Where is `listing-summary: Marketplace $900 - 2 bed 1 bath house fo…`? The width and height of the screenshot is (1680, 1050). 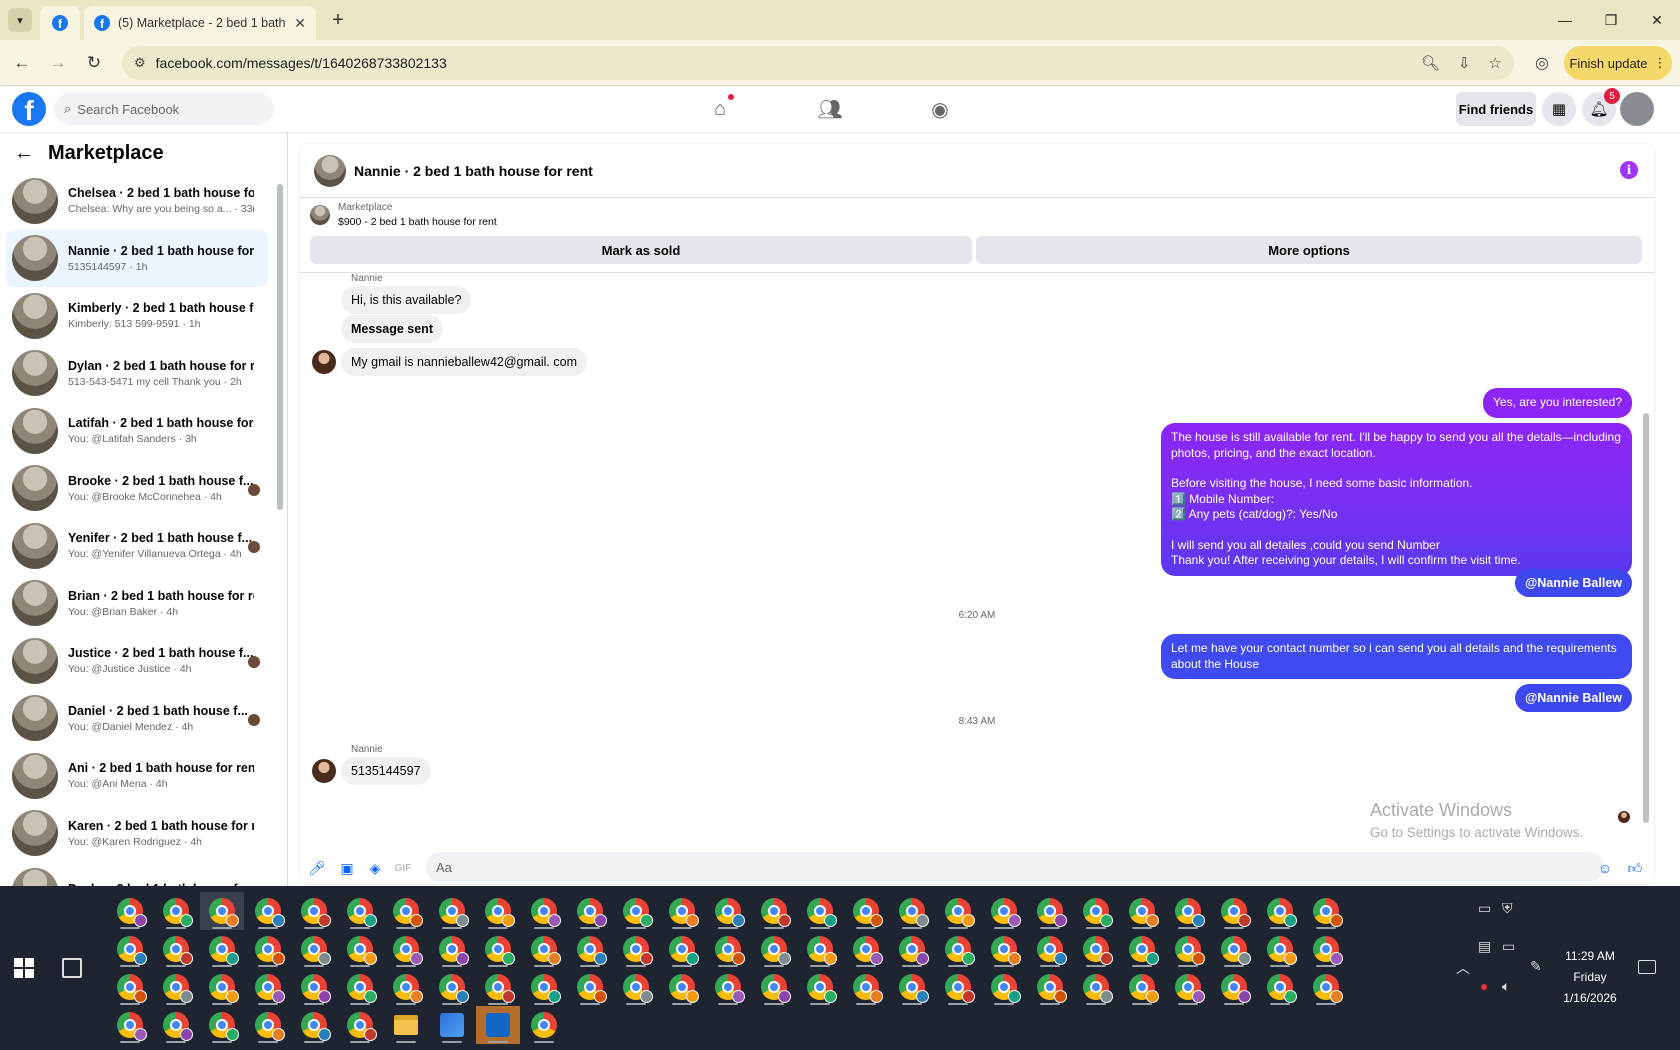 listing-summary: Marketplace $900 - 2 bed 1 bath house fo… is located at coordinates (403, 215).